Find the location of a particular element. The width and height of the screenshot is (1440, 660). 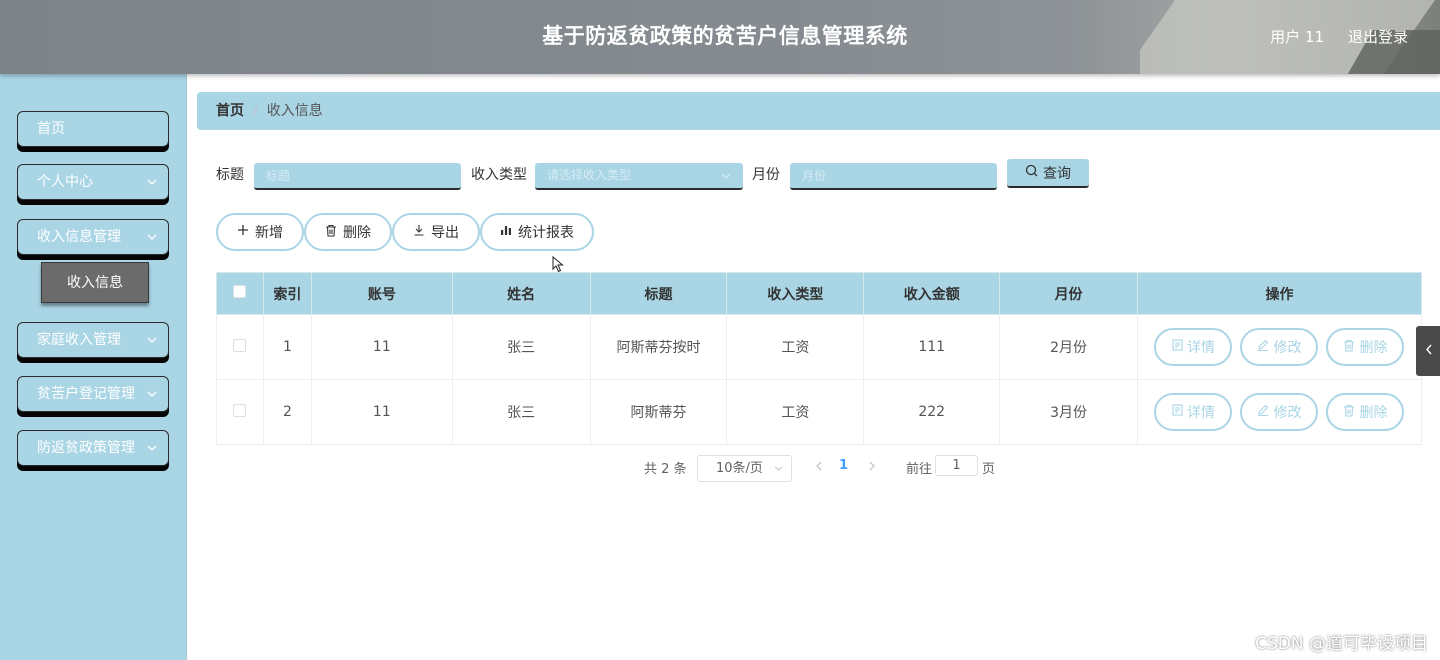

download-icon is located at coordinates (419, 232).